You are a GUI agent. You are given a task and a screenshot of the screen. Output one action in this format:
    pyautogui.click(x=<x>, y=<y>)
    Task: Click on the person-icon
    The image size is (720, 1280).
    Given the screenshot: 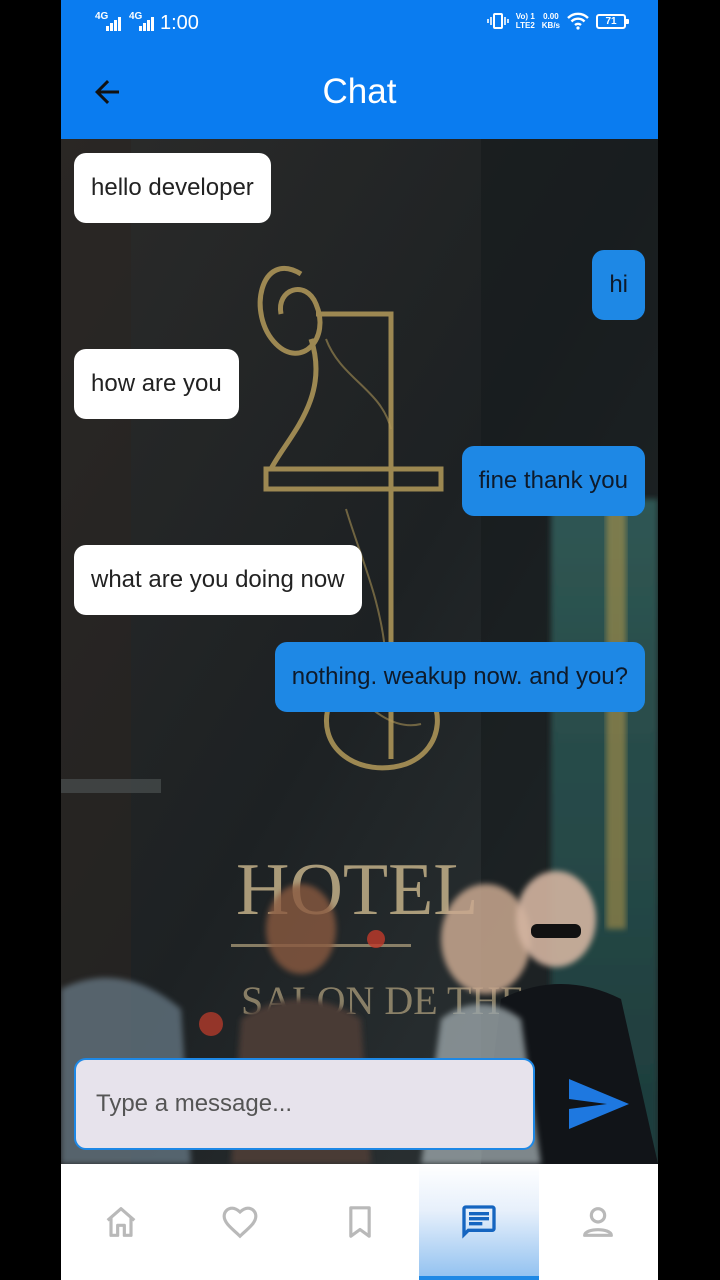 What is the action you would take?
    pyautogui.click(x=598, y=1222)
    